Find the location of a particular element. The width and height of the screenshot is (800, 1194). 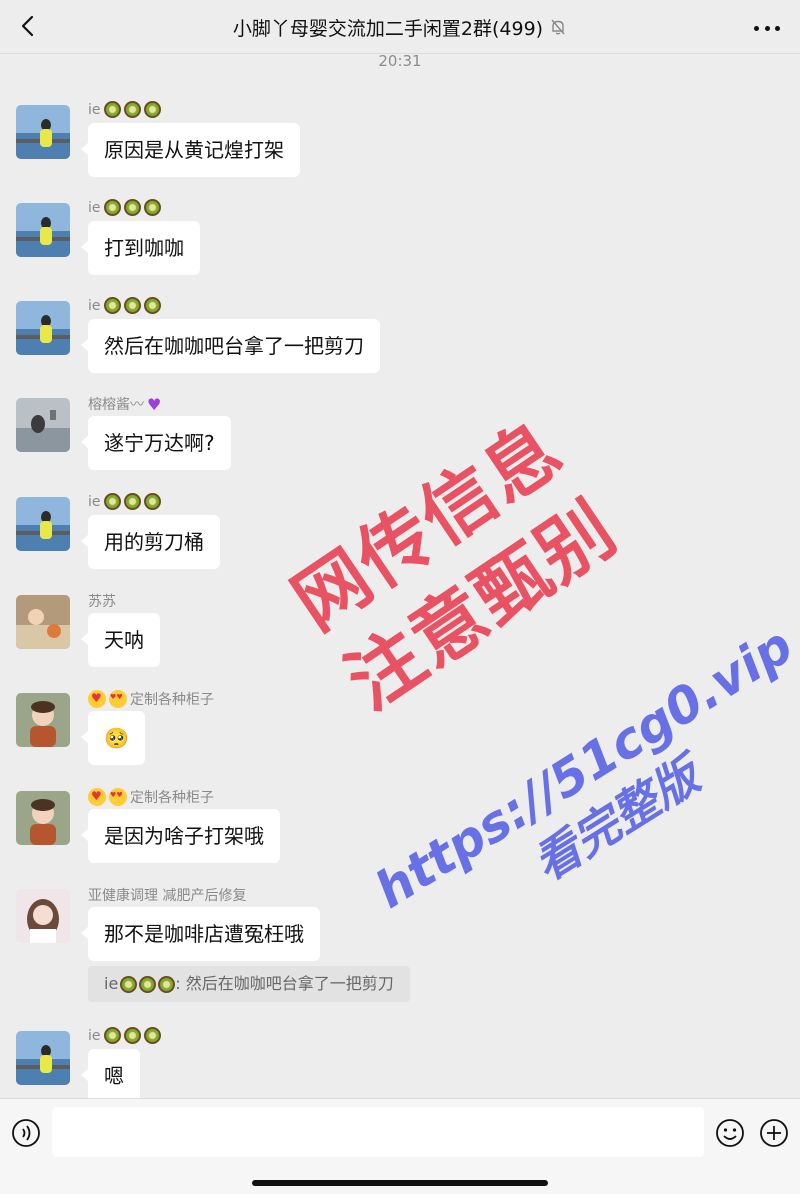

sender-label: 苏苏 is located at coordinates (102, 602).